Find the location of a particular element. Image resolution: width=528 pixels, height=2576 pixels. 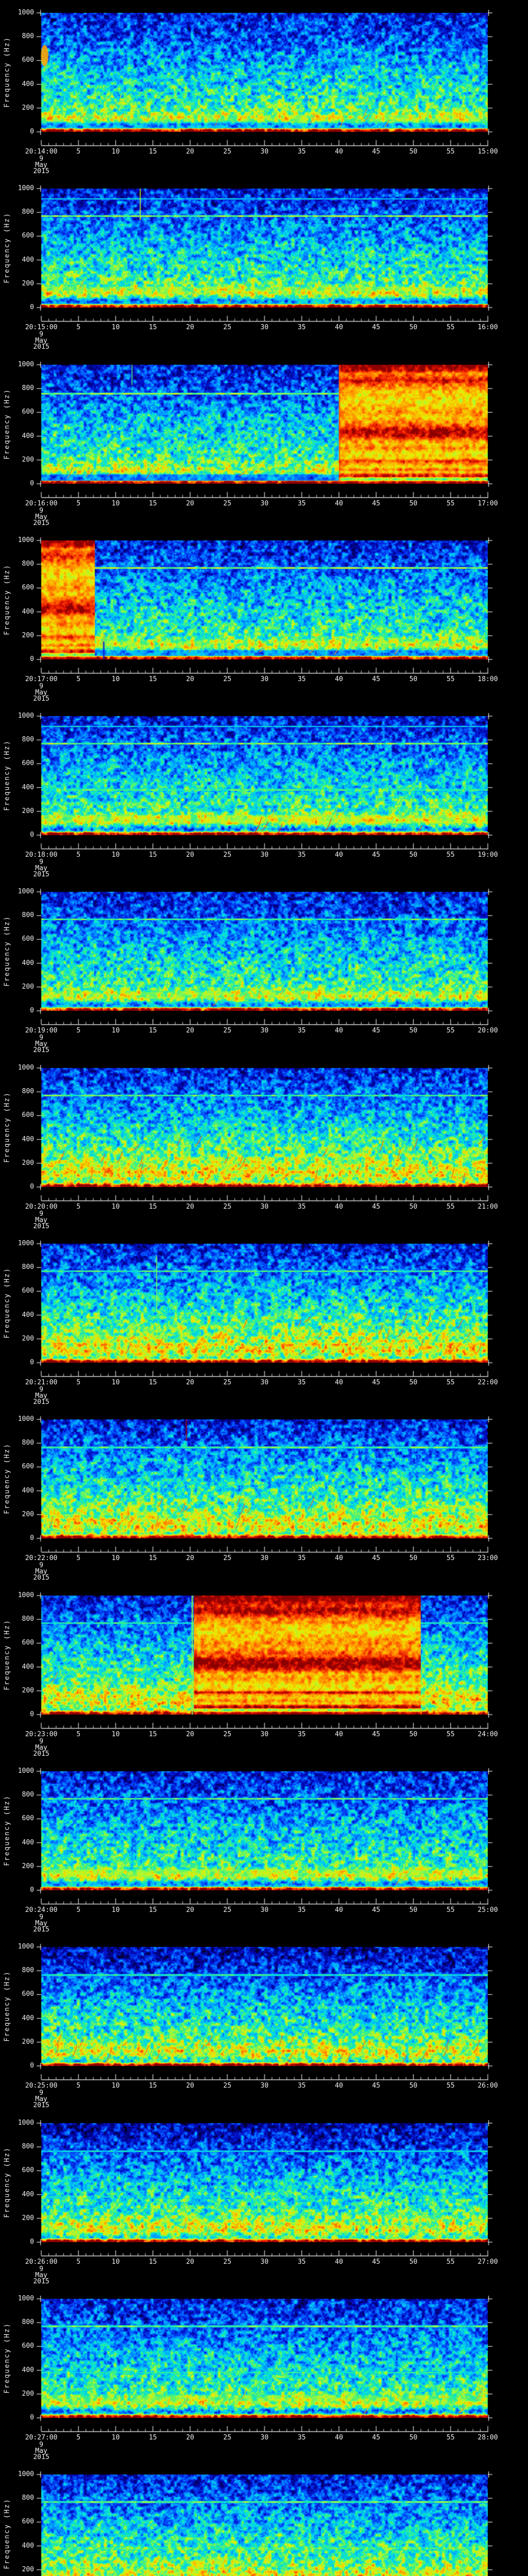

x-start-time-label: 20:24:00 is located at coordinates (41, 1910).